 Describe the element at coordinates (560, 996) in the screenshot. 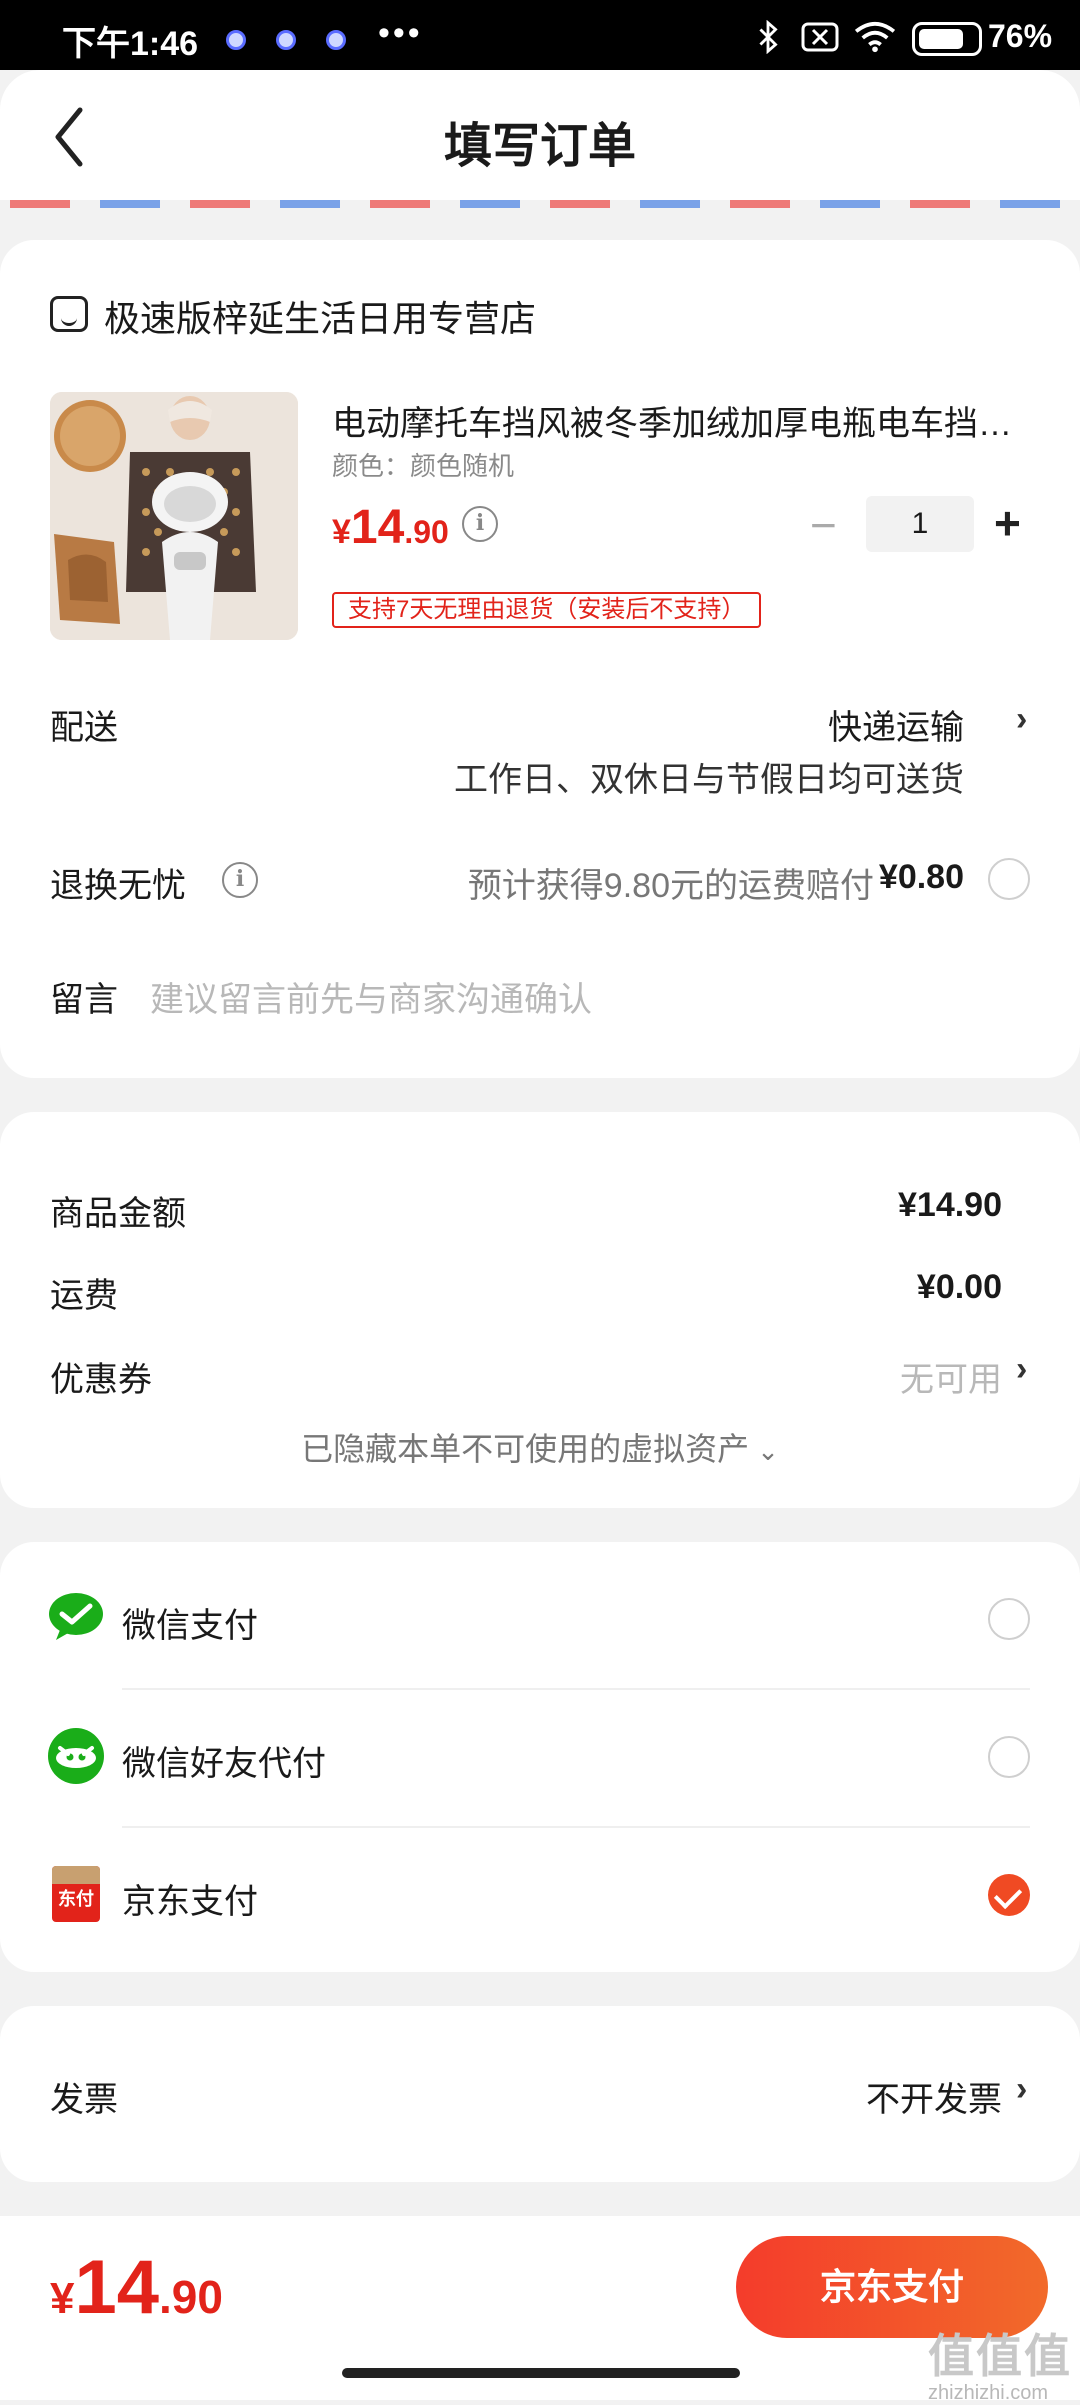

I see `message-input: 建议留言前先与商家沟通确认` at that location.